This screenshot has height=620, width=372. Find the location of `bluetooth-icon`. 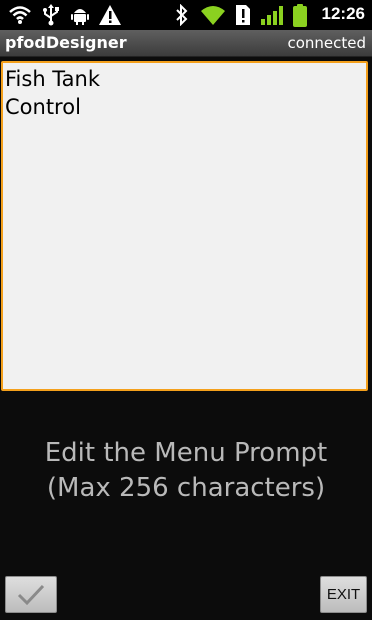

bluetooth-icon is located at coordinates (182, 15).